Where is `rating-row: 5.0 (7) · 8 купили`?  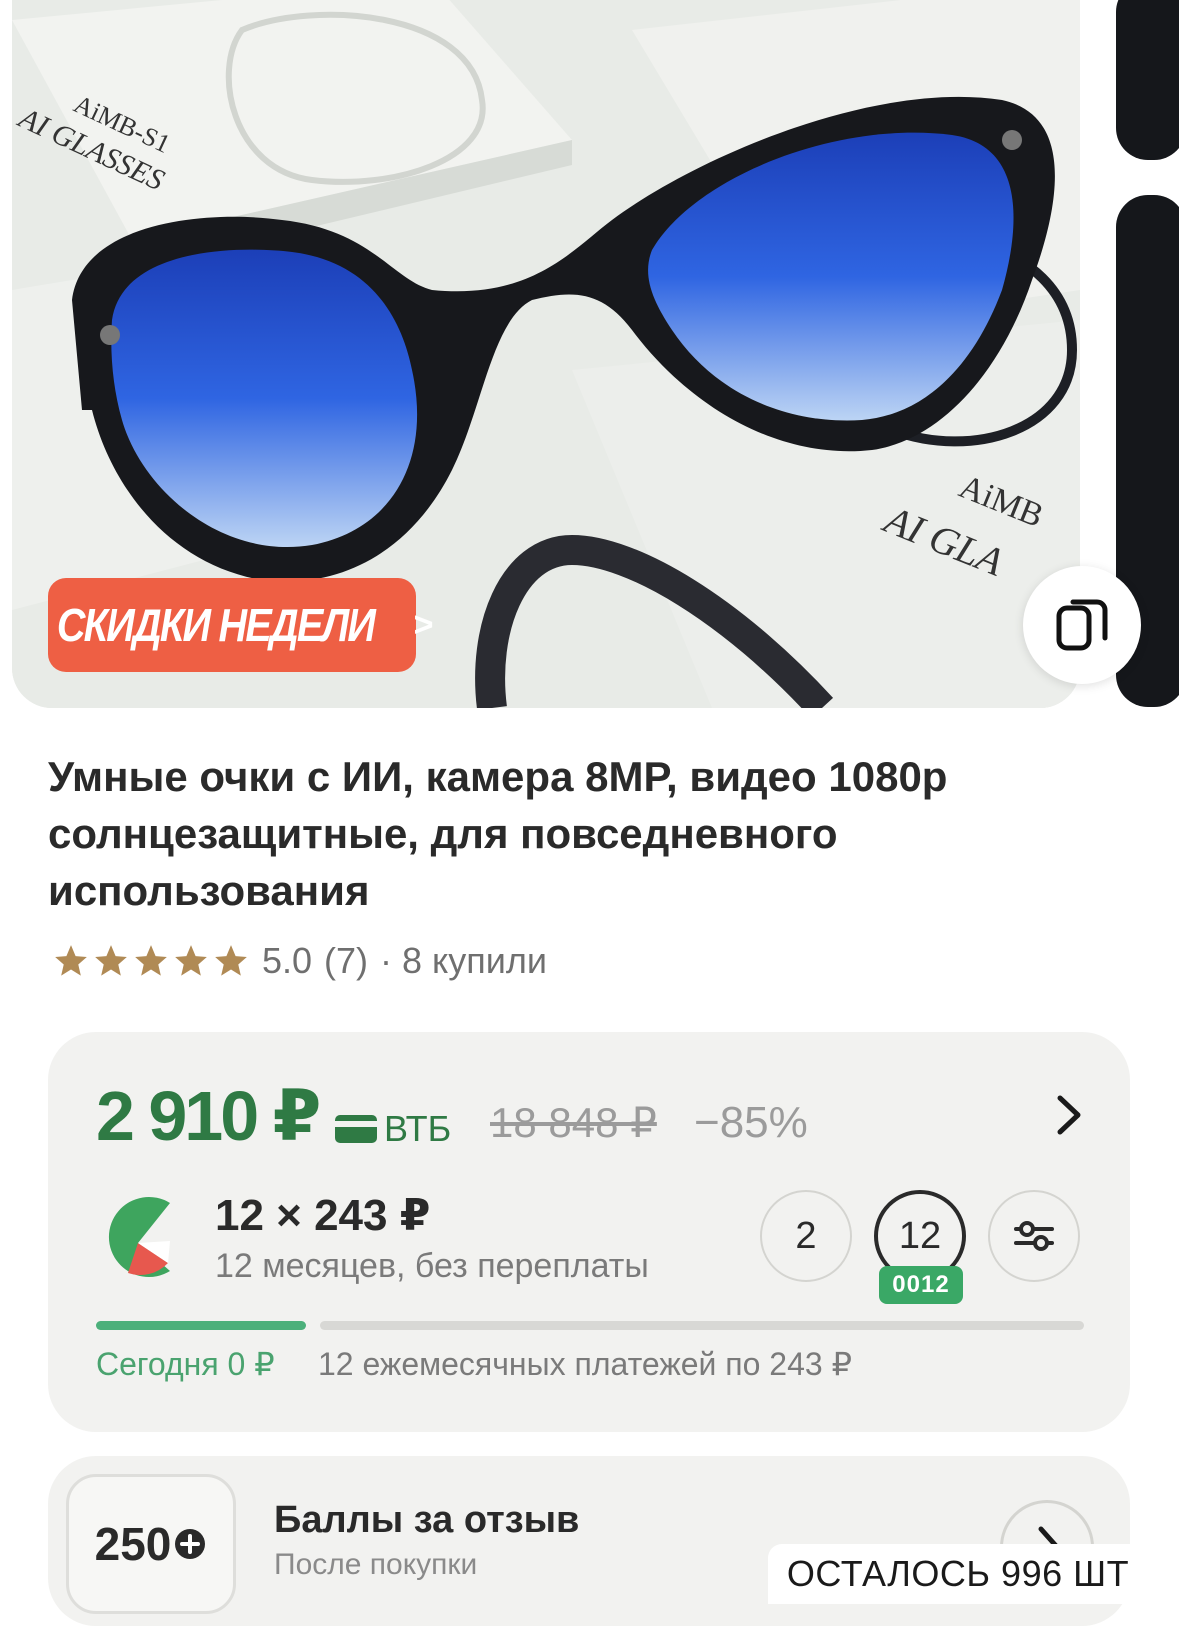
rating-row: 5.0 (7) · 8 купили is located at coordinates (299, 961).